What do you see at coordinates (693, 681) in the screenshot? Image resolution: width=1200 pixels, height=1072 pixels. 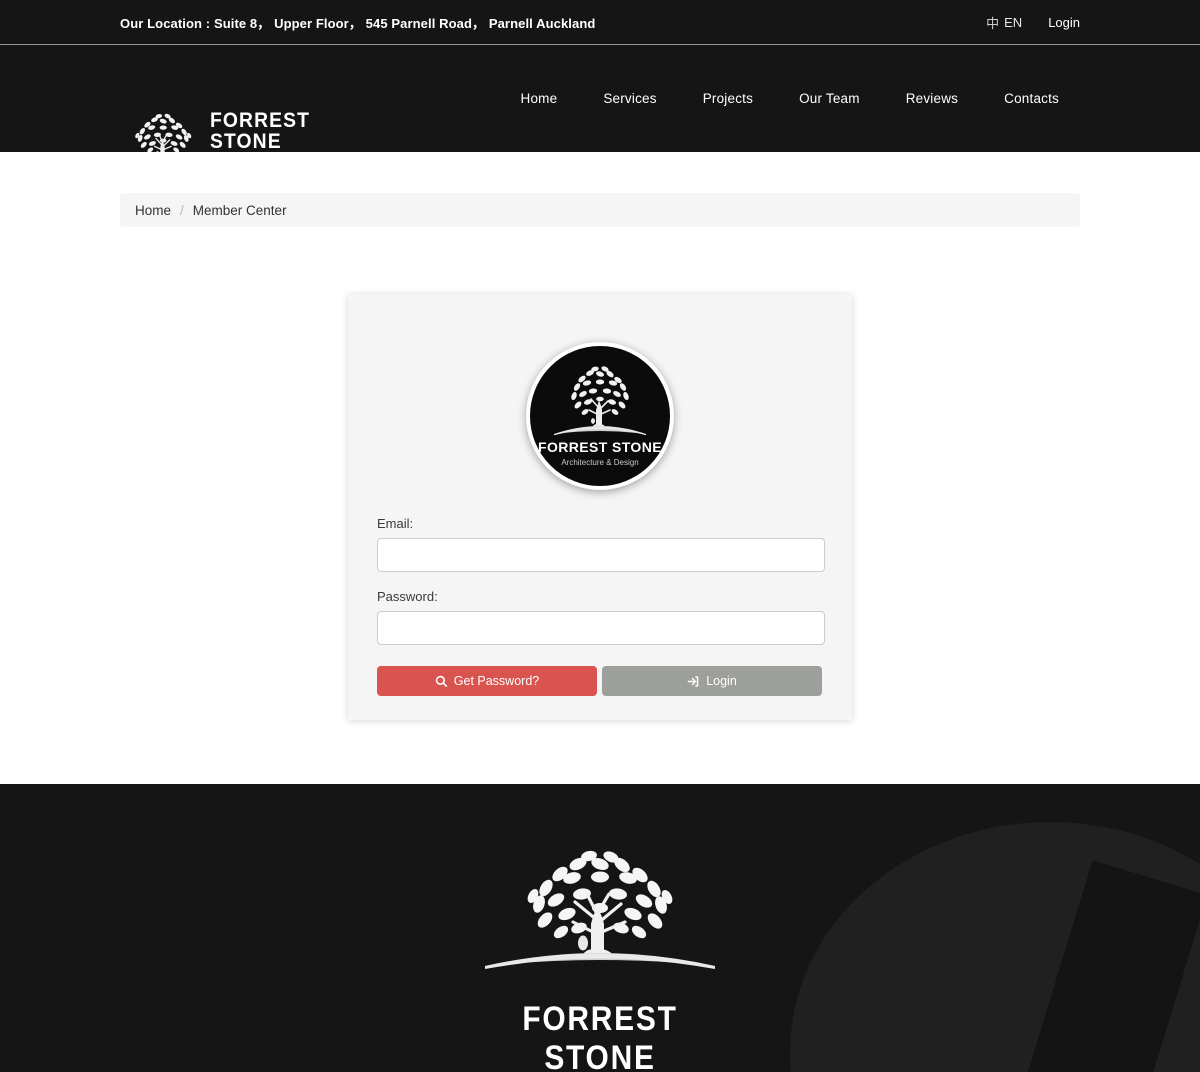 I see `sign-in-icon` at bounding box center [693, 681].